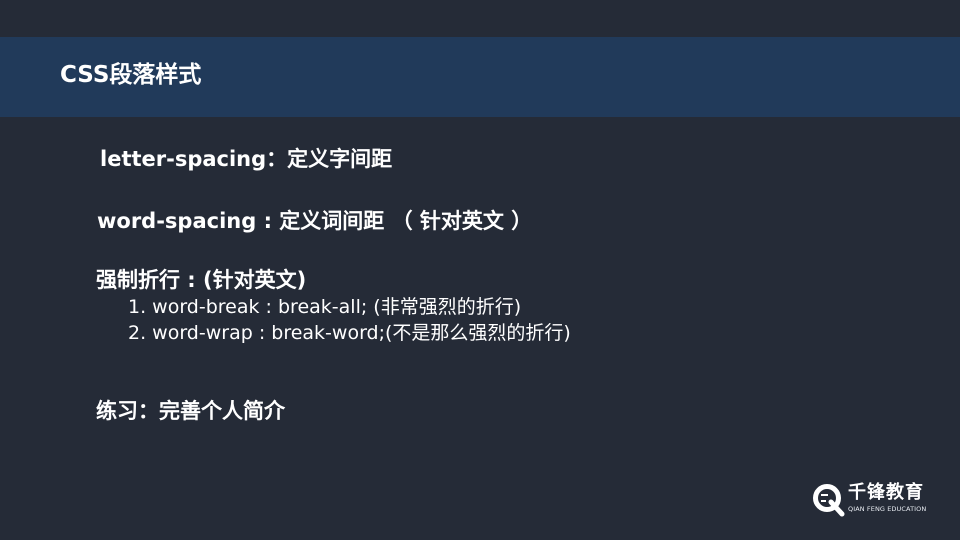 This screenshot has height=540, width=960. What do you see at coordinates (829, 500) in the screenshot?
I see `qianfeng-logo-icon` at bounding box center [829, 500].